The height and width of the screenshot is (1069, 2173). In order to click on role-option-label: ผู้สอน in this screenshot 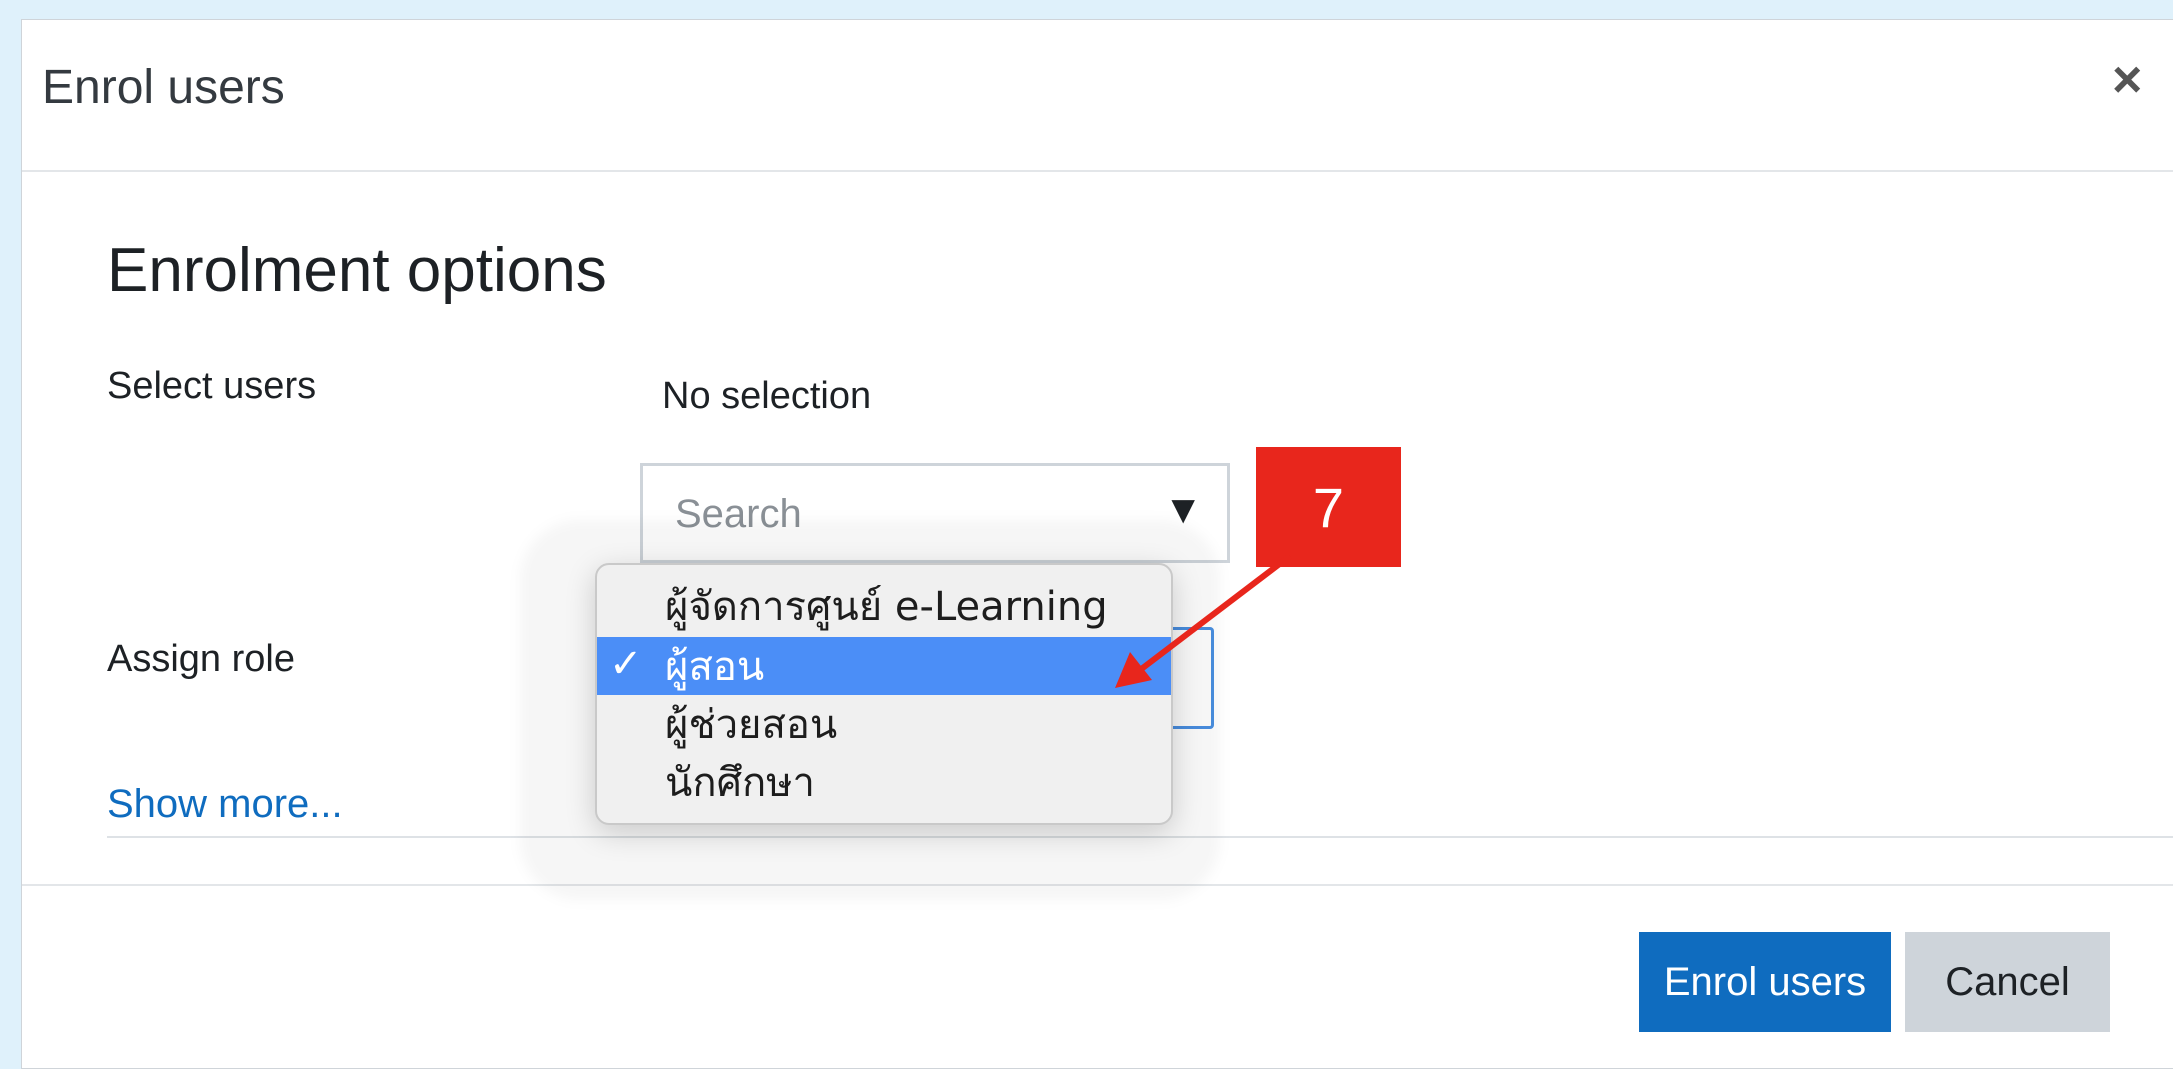, I will do `click(715, 667)`.